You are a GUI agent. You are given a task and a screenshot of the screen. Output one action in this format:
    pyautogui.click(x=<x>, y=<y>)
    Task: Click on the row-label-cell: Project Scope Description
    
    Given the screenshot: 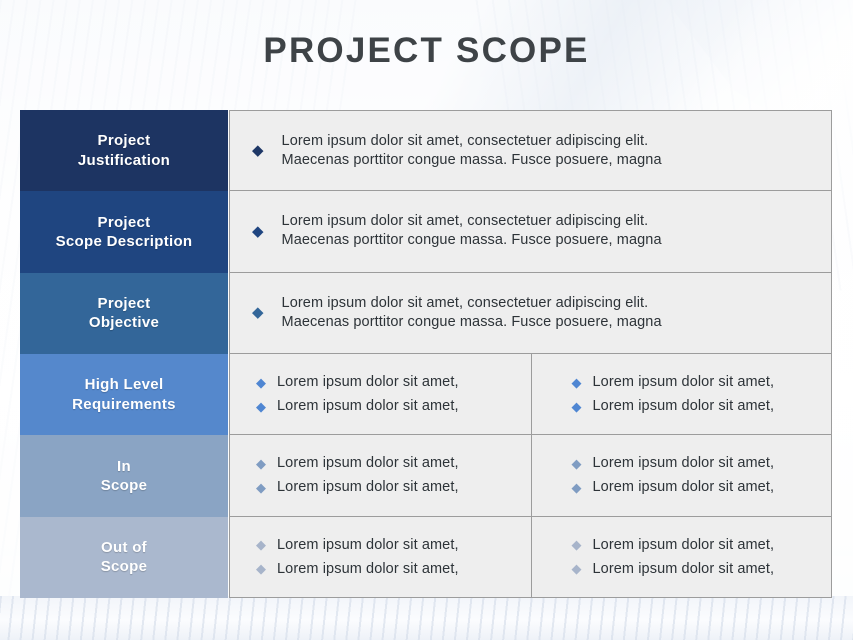 What is the action you would take?
    pyautogui.click(x=124, y=232)
    